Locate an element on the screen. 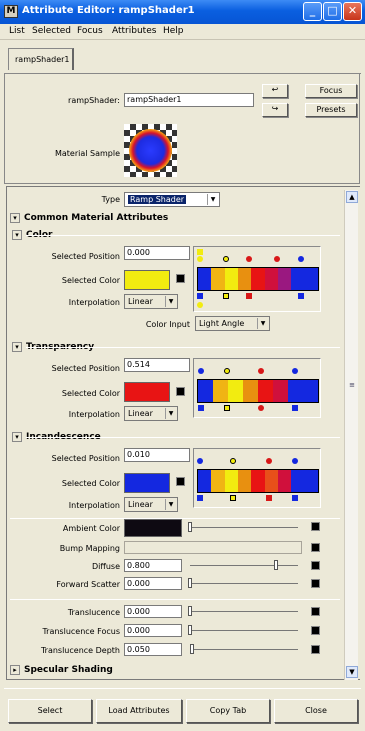 This screenshot has width=365, height=731. color-input-dropdown: Light Angle ▼ is located at coordinates (232, 323).